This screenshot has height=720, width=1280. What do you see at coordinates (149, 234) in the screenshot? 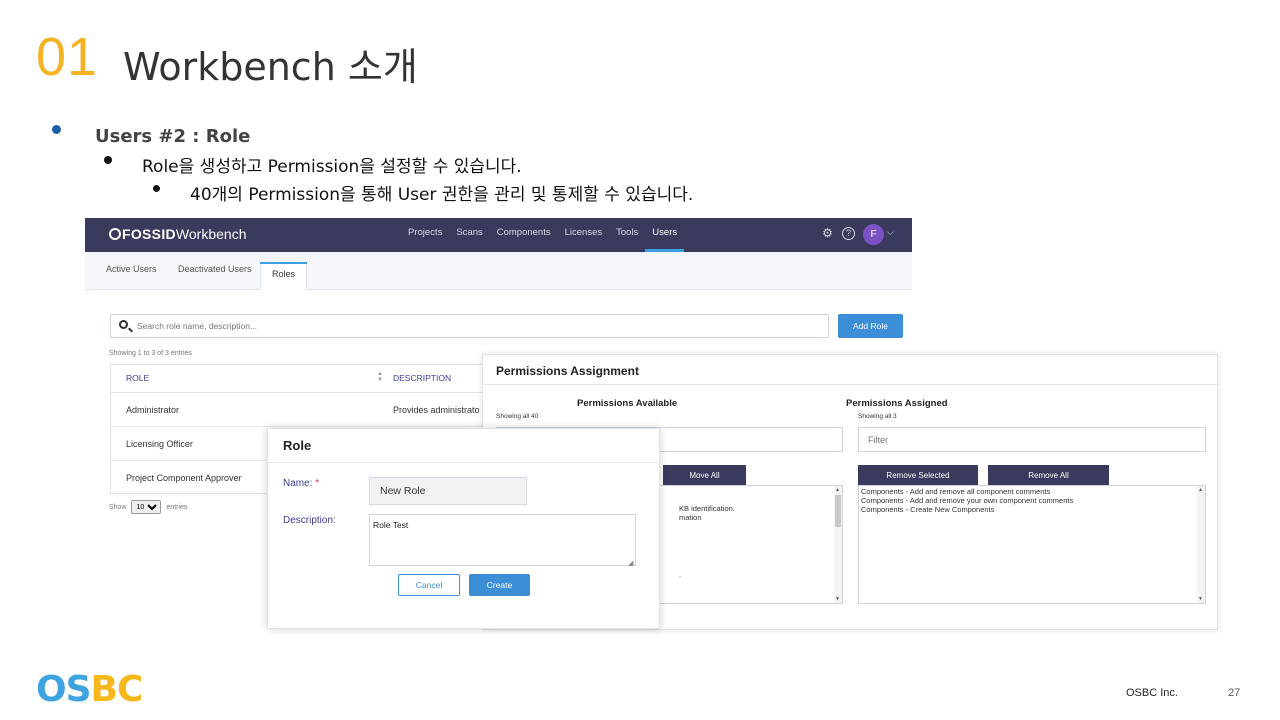
I see `logo-brand: FOSSID` at bounding box center [149, 234].